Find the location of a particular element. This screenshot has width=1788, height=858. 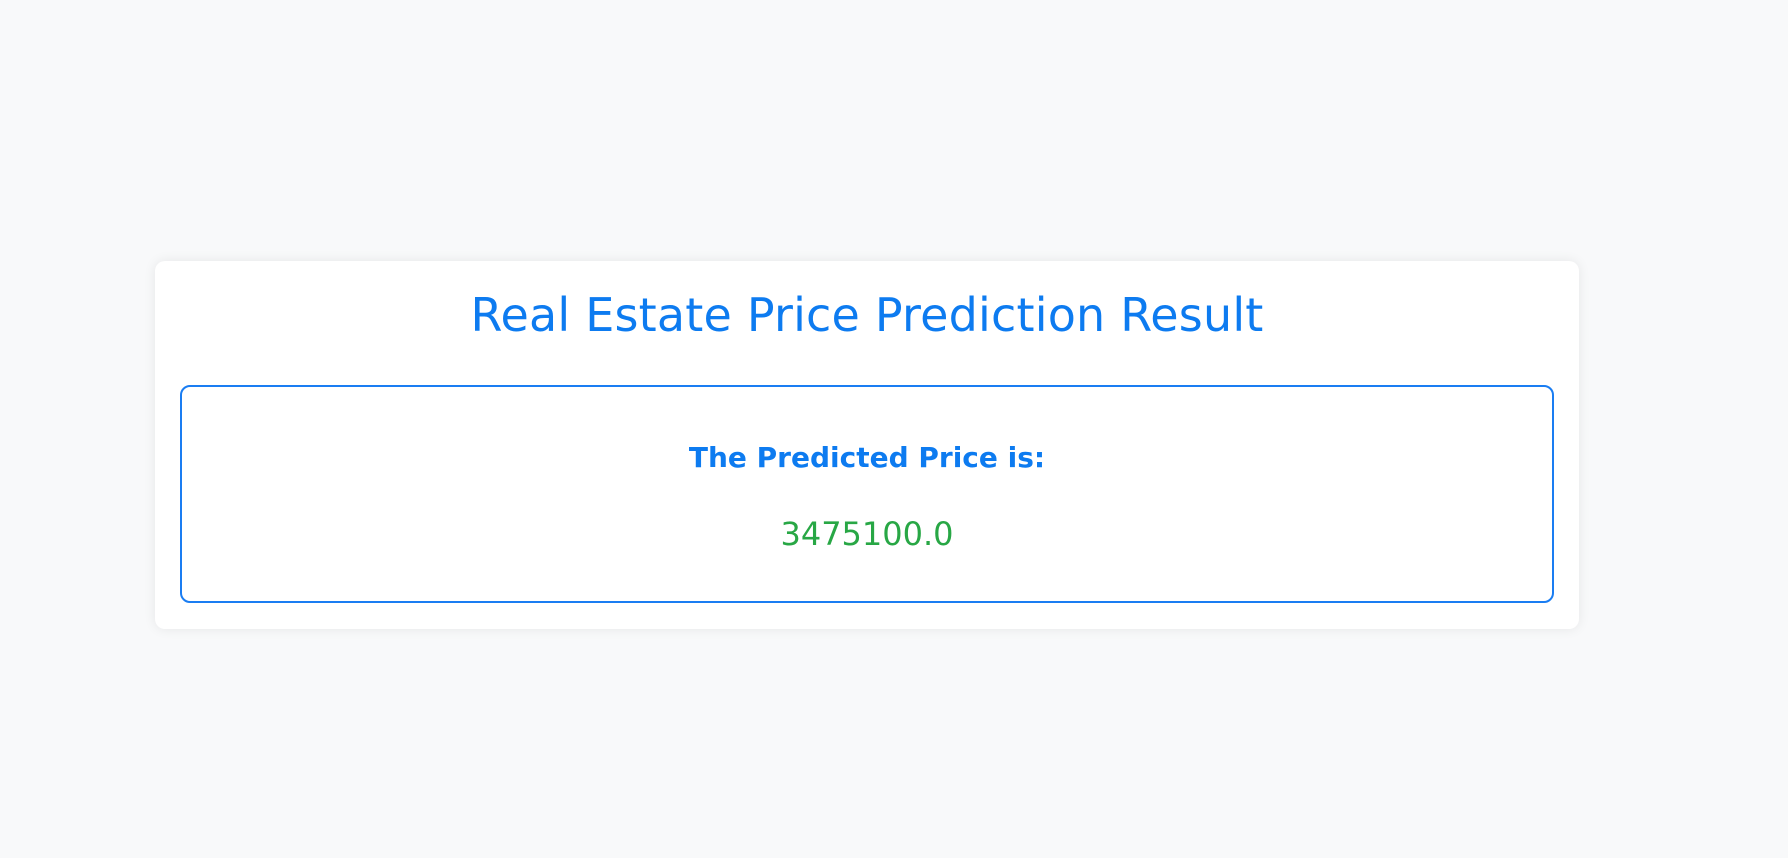

predicted-price-value: 3475100.0 is located at coordinates (867, 534).